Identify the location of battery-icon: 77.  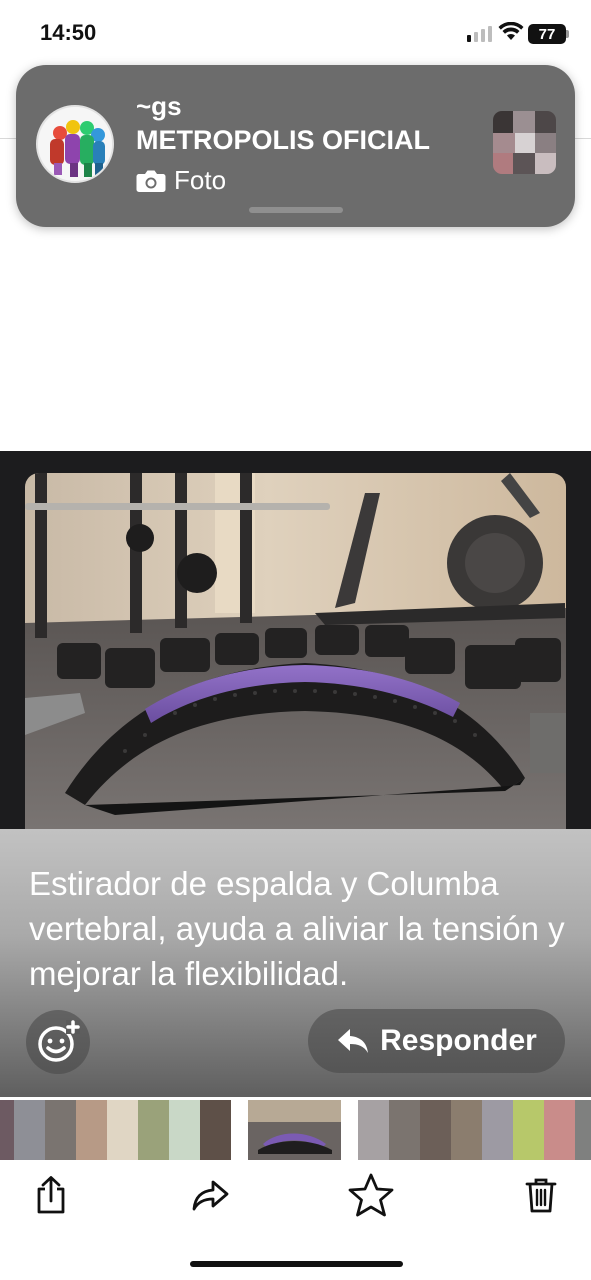
(547, 34).